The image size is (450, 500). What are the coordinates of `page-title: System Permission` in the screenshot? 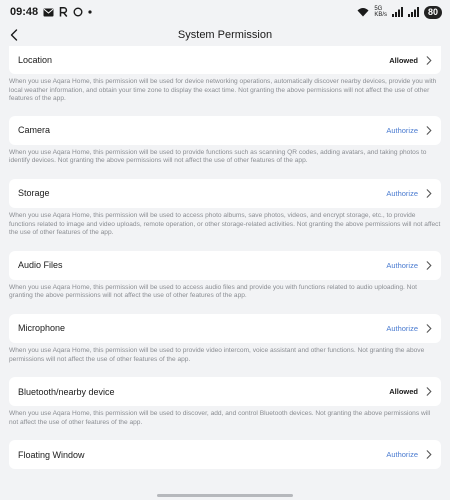 It's located at (225, 35).